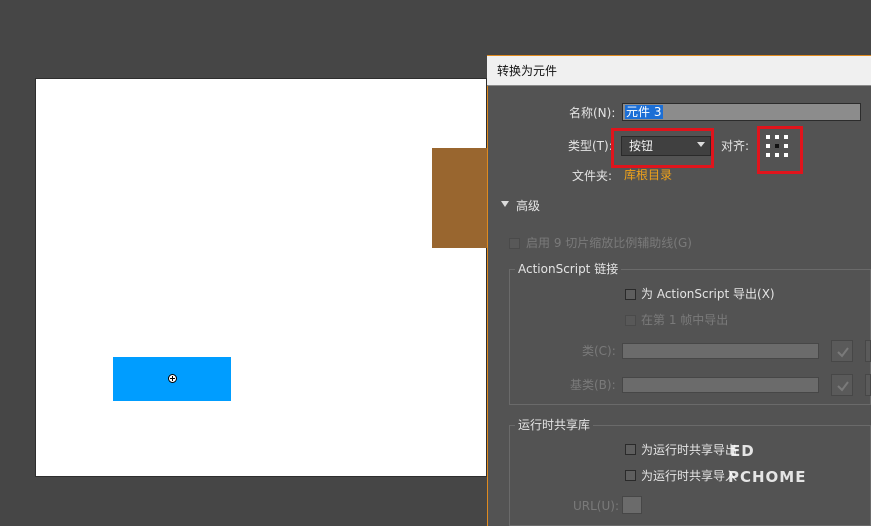 The width and height of the screenshot is (871, 526). Describe the element at coordinates (767, 464) in the screenshot. I see `watermark-logo: ED PCHOME` at that location.